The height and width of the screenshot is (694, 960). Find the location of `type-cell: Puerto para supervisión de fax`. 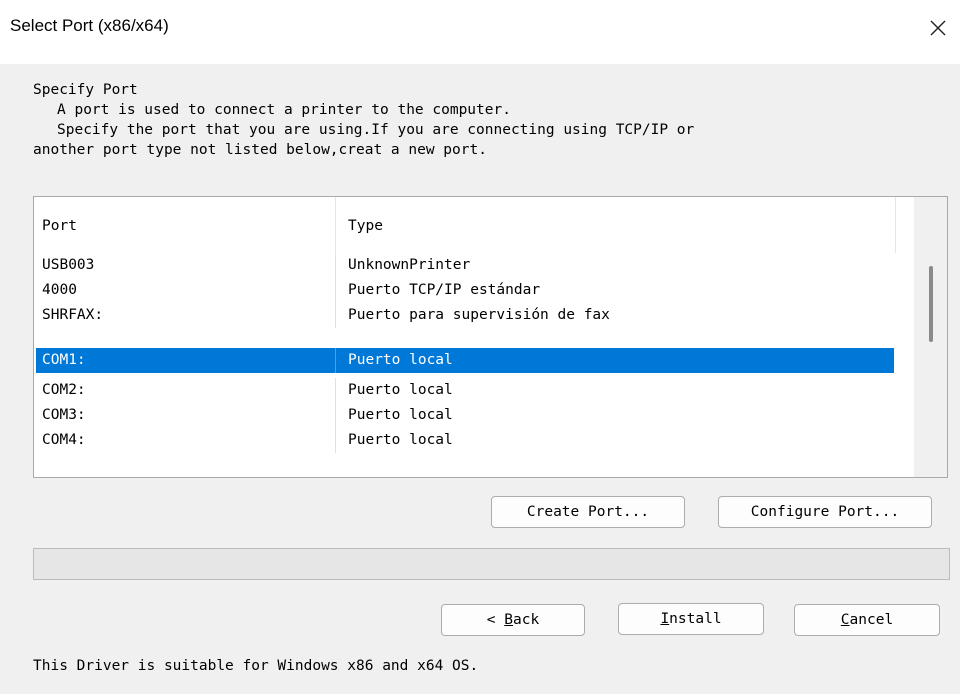

type-cell: Puerto para supervisión de fax is located at coordinates (479, 315).